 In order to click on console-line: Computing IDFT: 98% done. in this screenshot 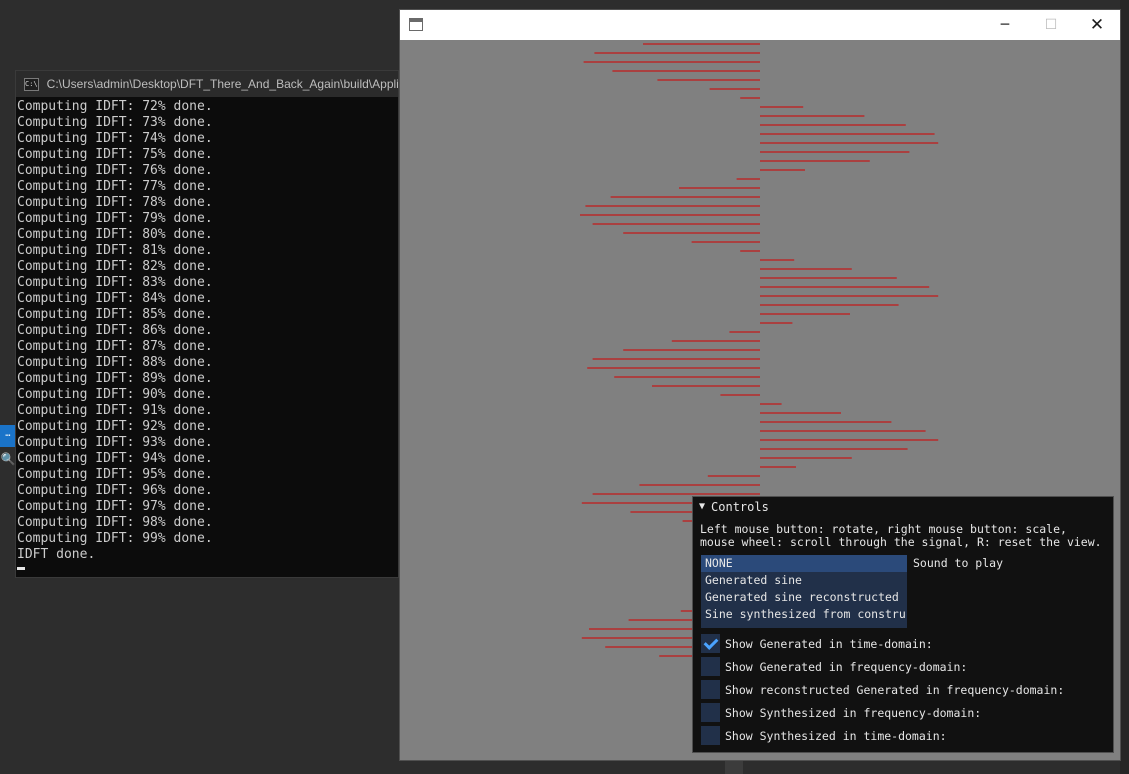, I will do `click(115, 522)`.